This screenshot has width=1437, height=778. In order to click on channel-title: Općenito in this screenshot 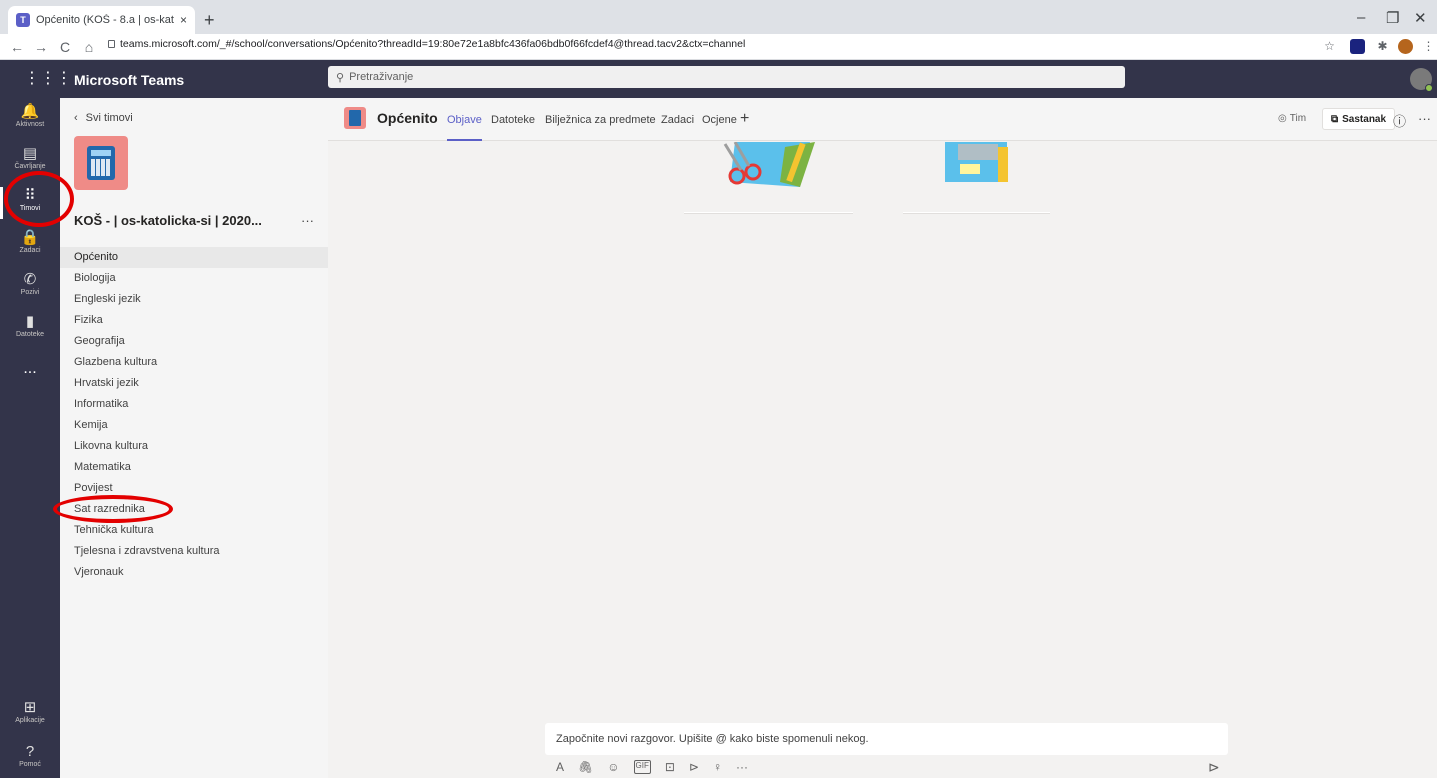, I will do `click(407, 118)`.